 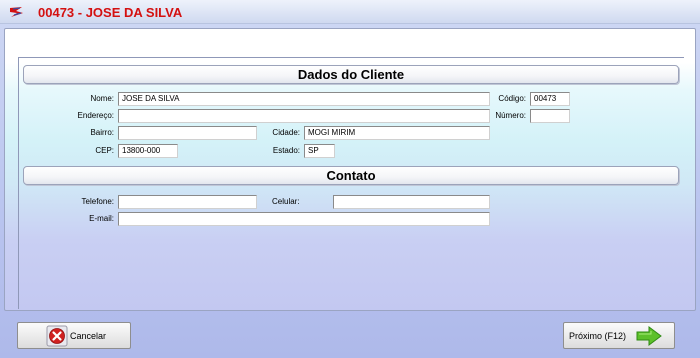 I want to click on cidade-label: Cidade:, so click(x=286, y=132).